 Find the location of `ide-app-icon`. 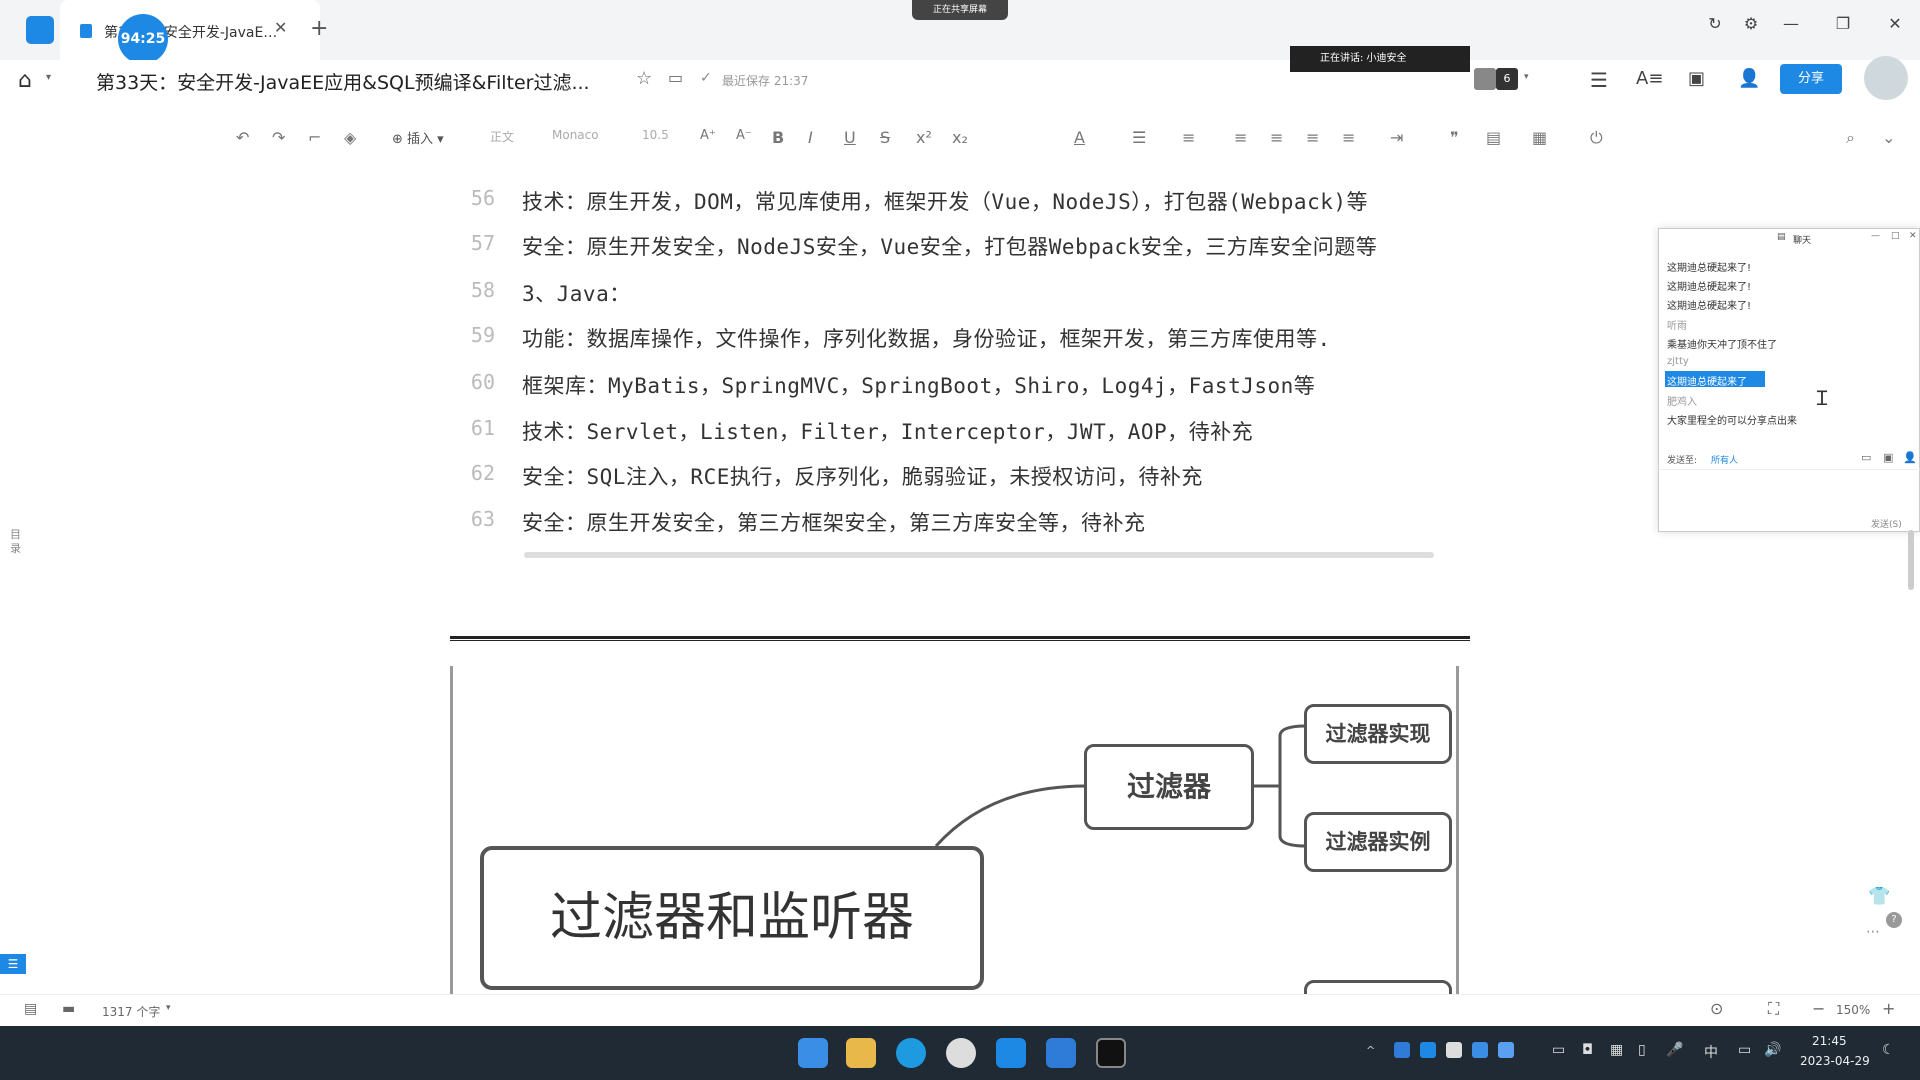

ide-app-icon is located at coordinates (1111, 1053).